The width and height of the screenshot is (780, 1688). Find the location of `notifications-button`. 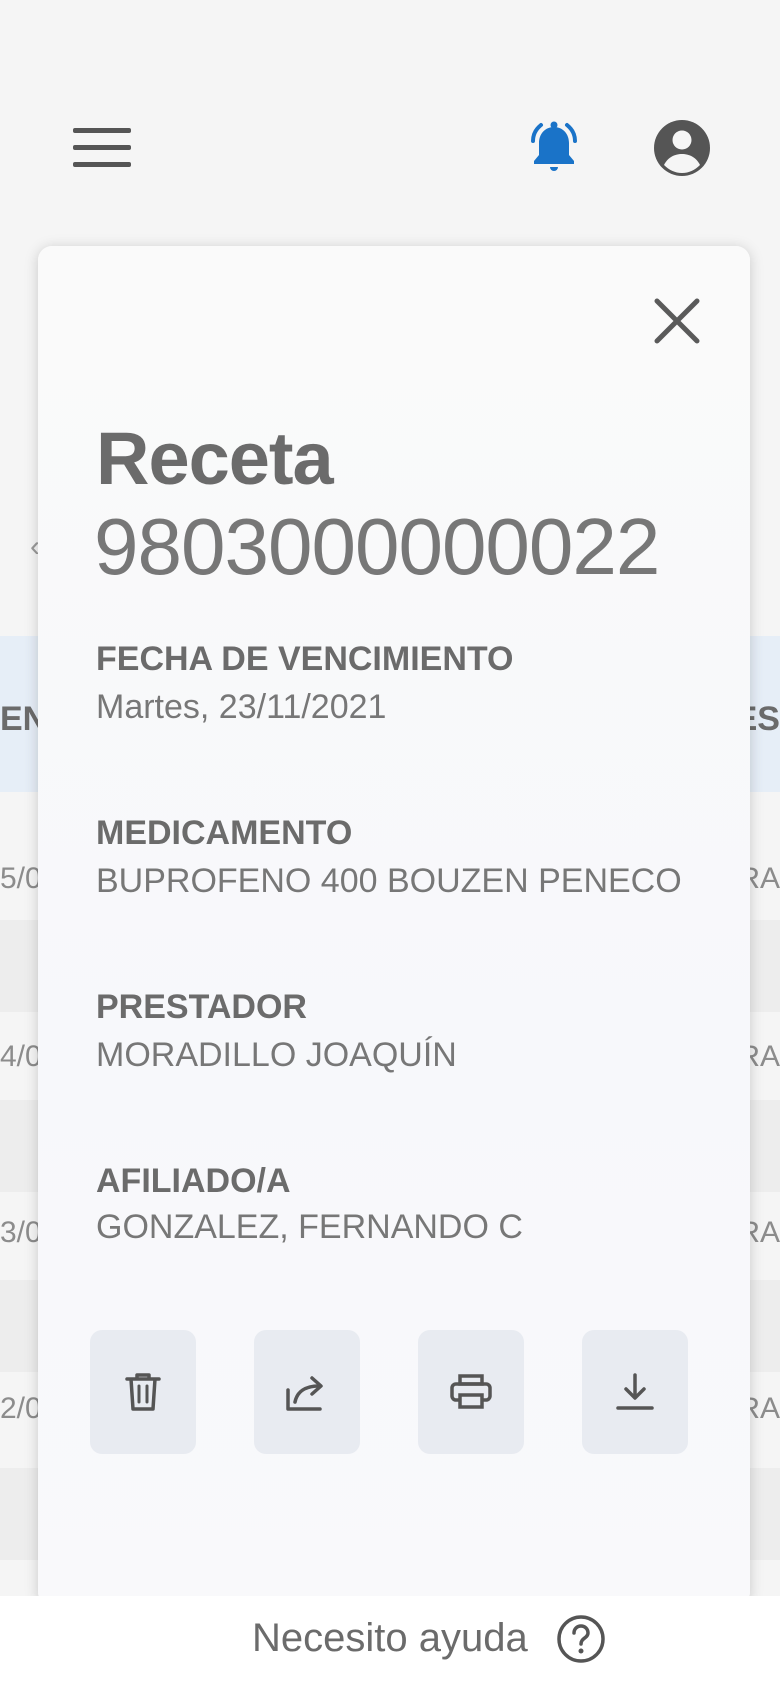

notifications-button is located at coordinates (554, 148).